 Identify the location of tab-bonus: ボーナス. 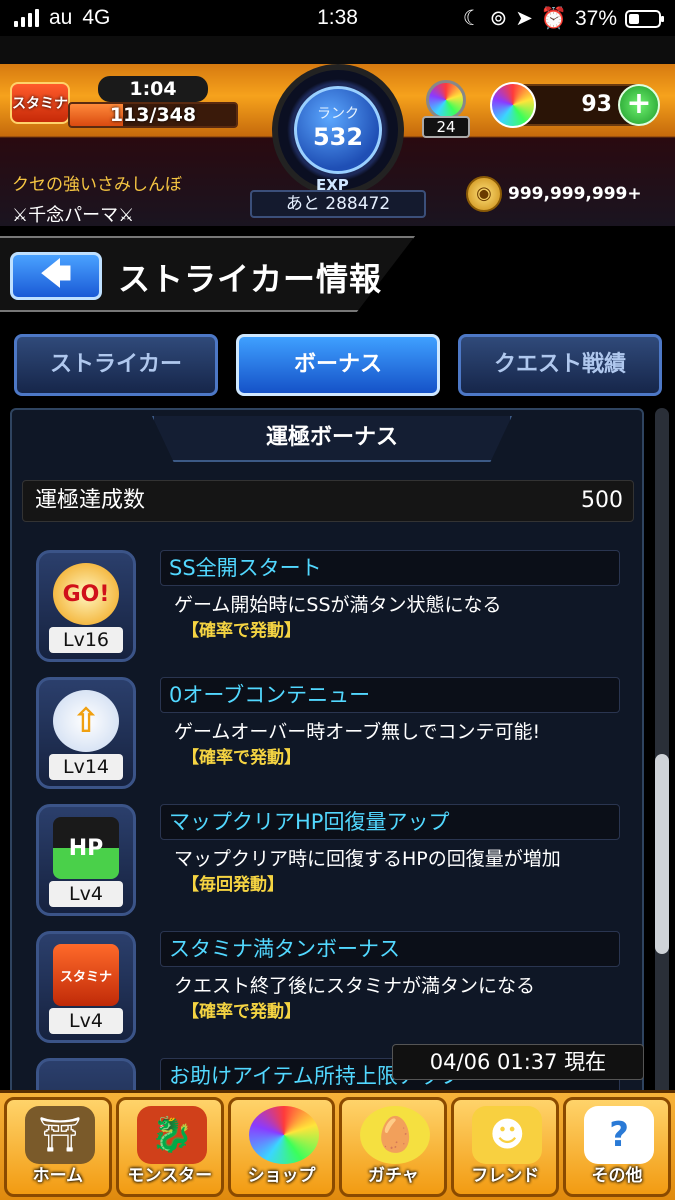
(338, 365).